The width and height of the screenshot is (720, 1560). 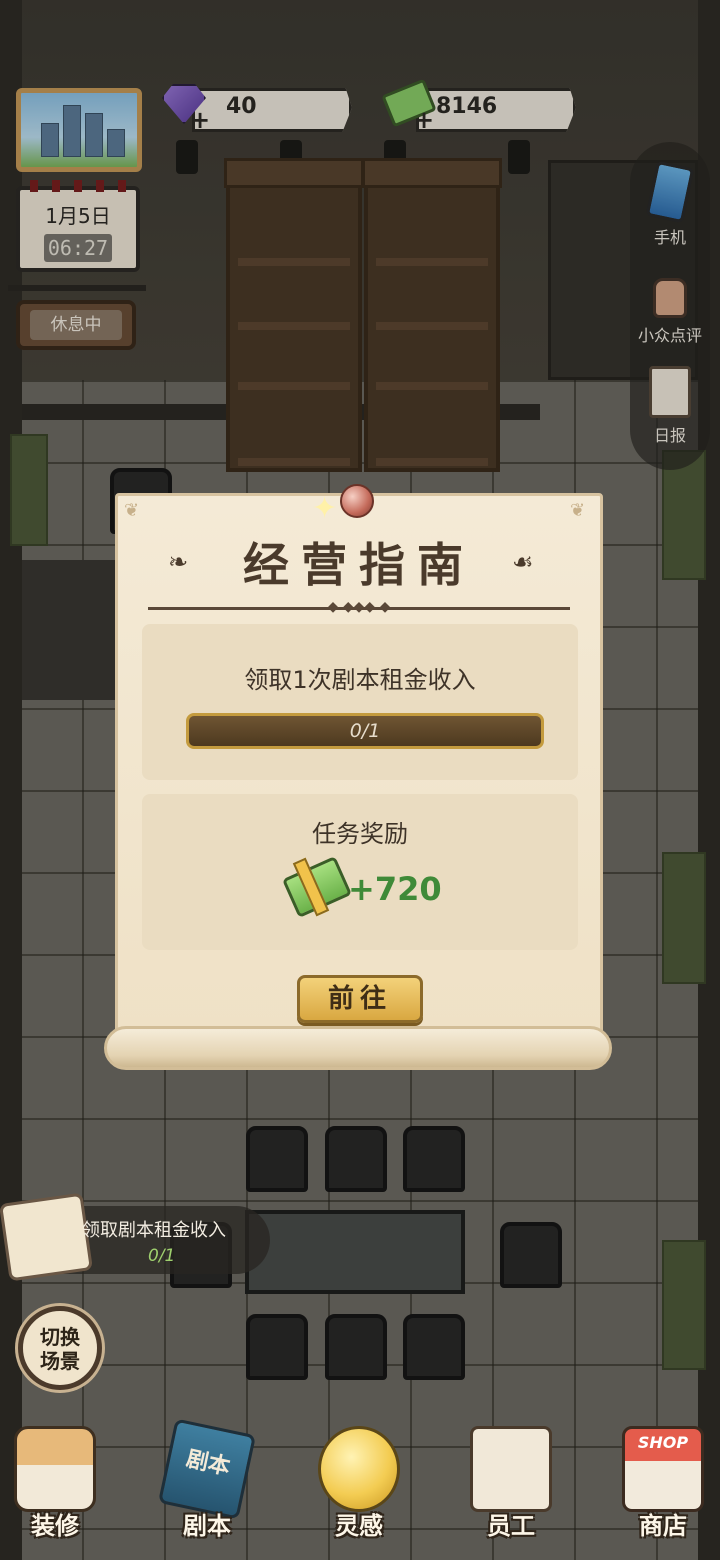 I want to click on nav-scripts: 剧本 剧本, so click(x=207, y=1484).